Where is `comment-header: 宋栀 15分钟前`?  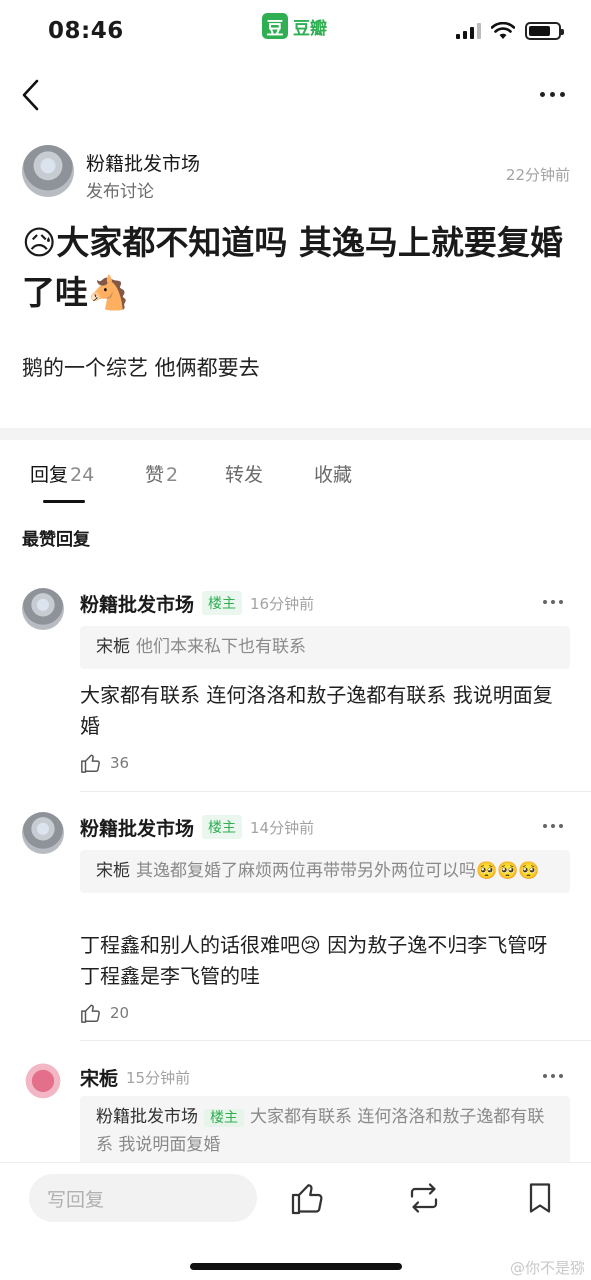
comment-header: 宋栀 15分钟前 is located at coordinates (135, 1077).